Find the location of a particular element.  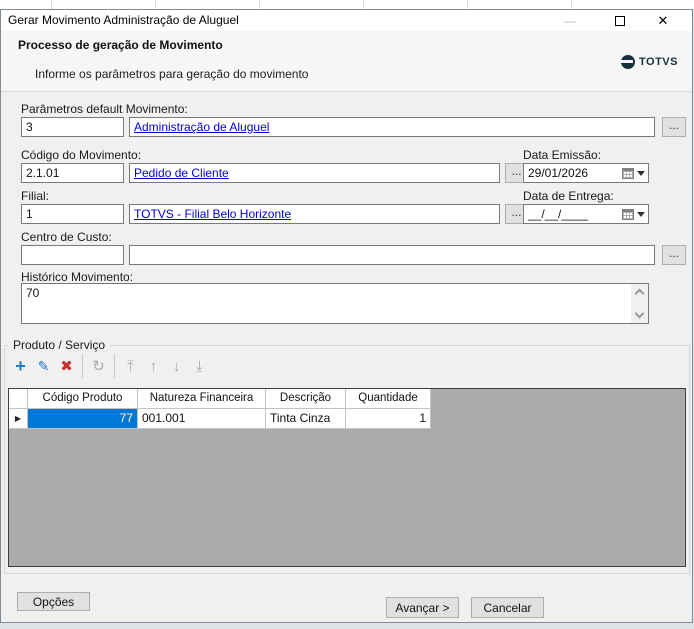

filial-label: Filial: is located at coordinates (35, 196).